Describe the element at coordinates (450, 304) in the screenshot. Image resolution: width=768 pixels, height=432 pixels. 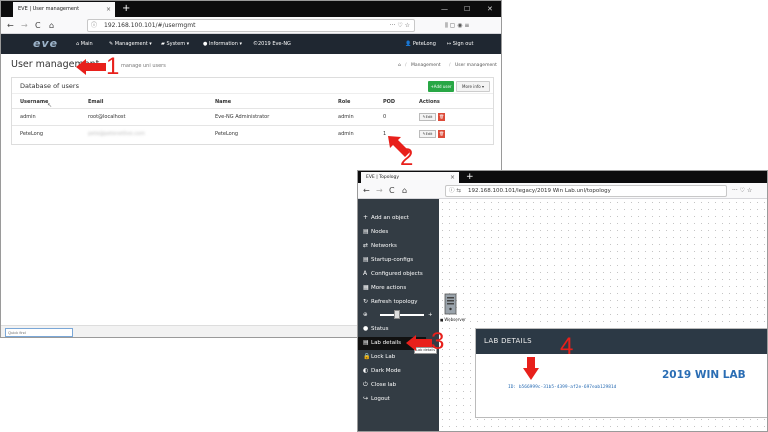
I see `server-node-icon` at that location.